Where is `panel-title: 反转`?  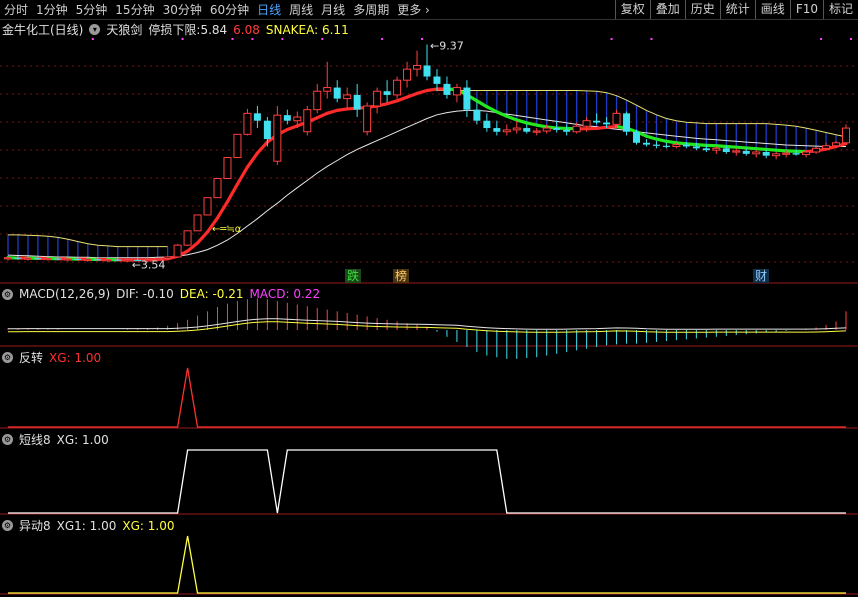 panel-title: 反转 is located at coordinates (31, 357).